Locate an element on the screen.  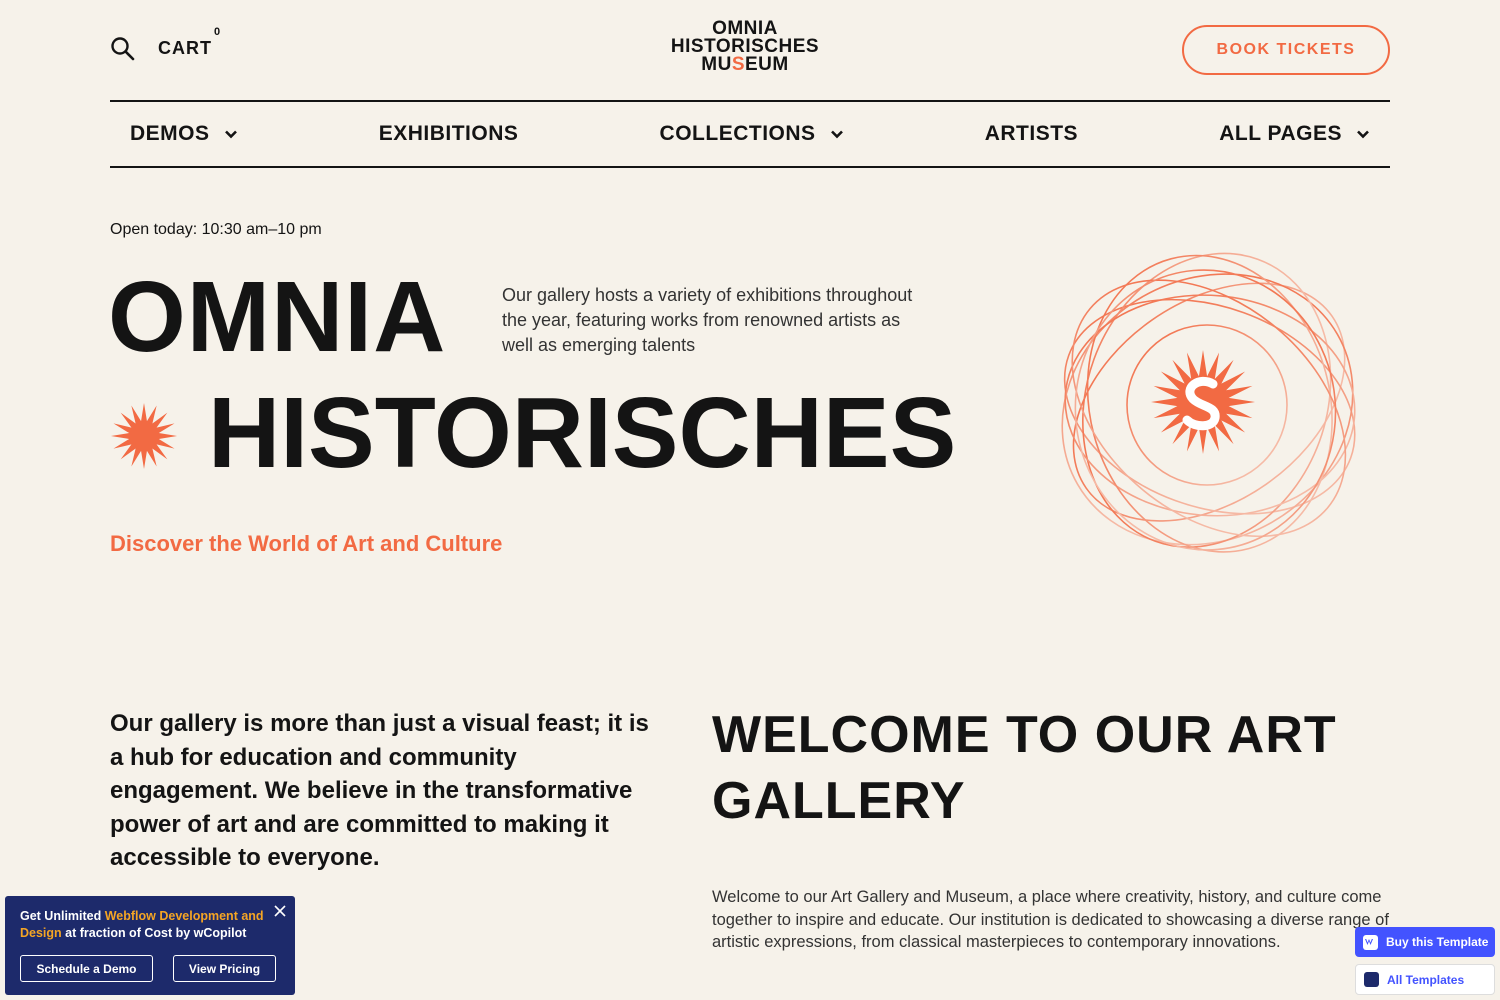
cart-link: CART0 is located at coordinates (189, 42).